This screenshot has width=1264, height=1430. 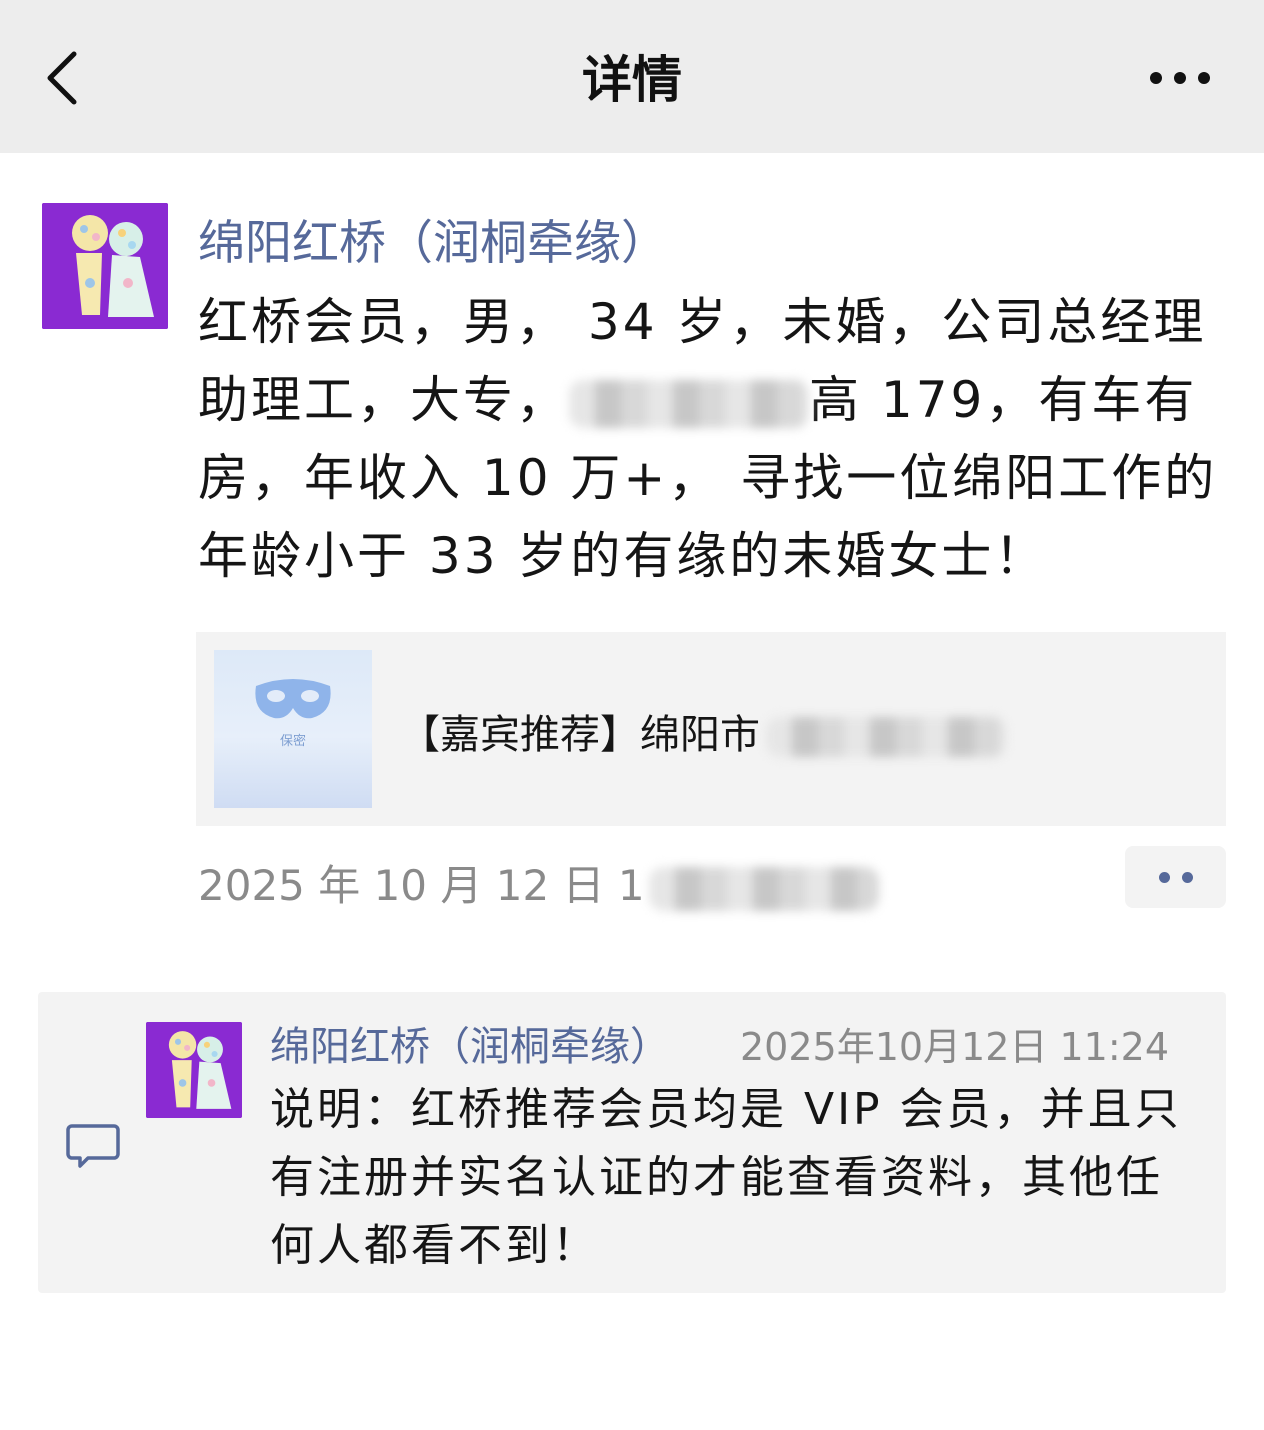 I want to click on article-title: 【嘉宾推荐】绵阳市, so click(x=703, y=731).